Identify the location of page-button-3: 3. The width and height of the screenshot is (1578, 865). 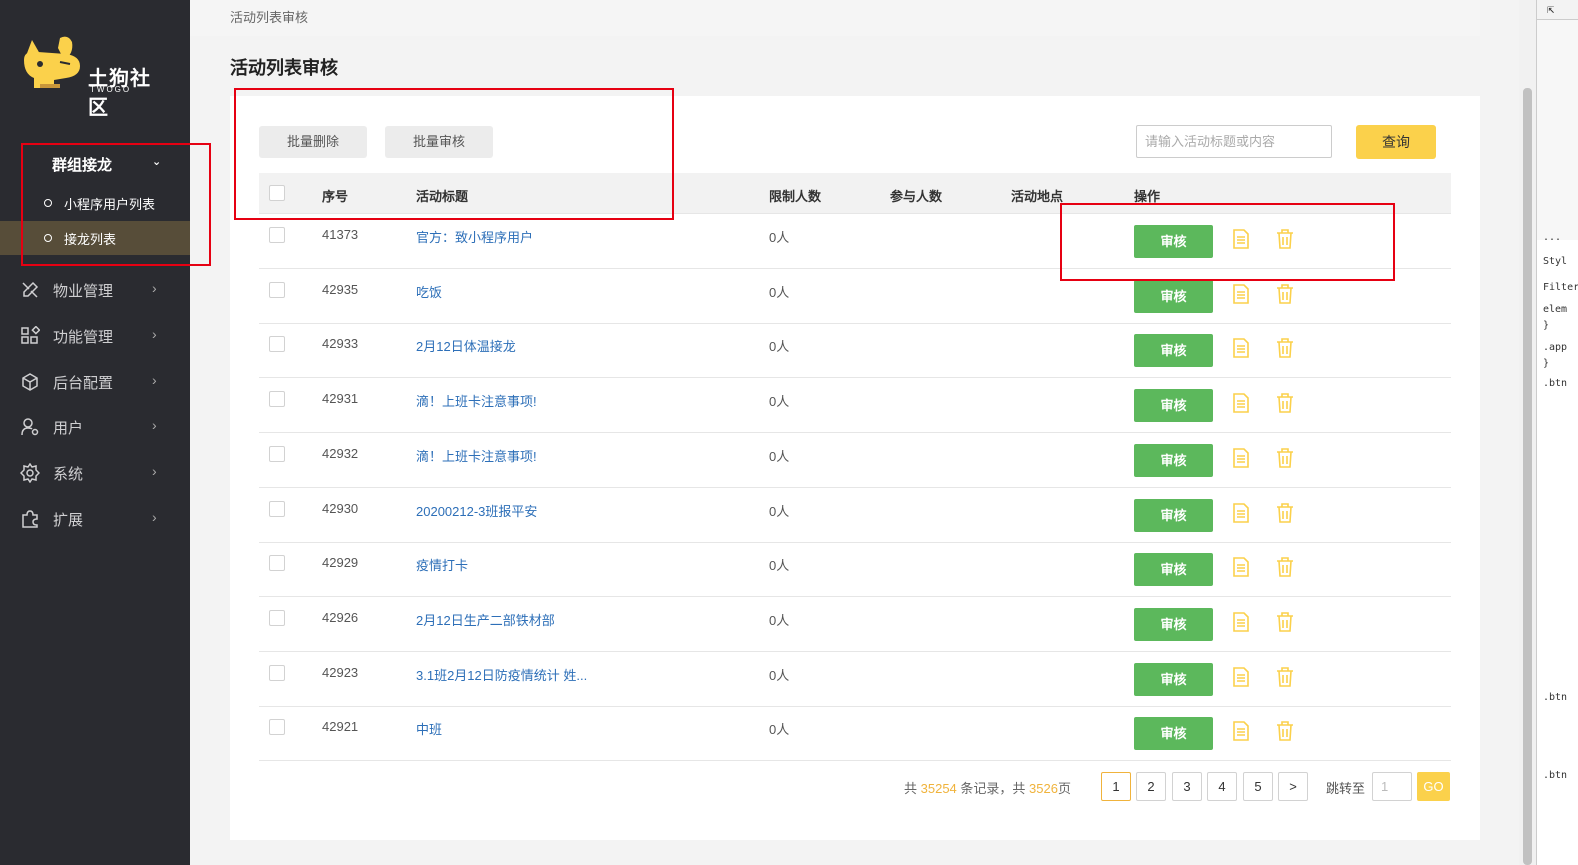
(1187, 786).